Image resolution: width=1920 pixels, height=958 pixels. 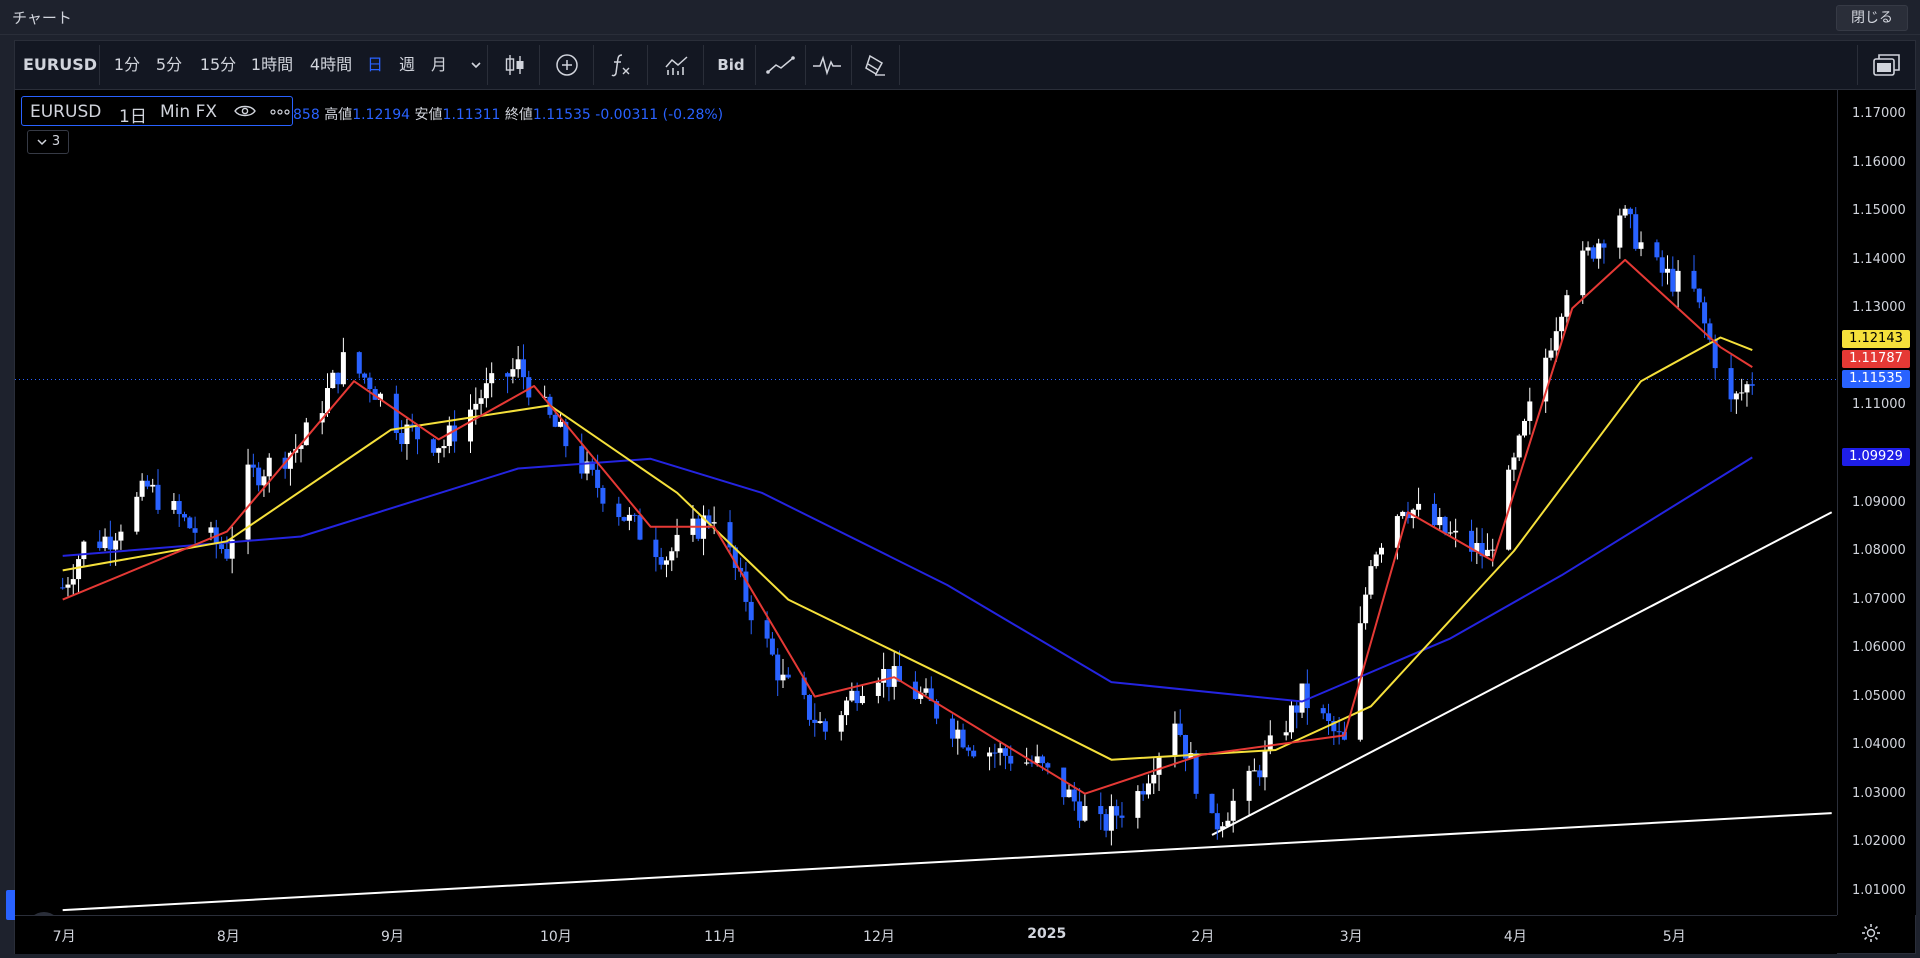 What do you see at coordinates (169, 65) in the screenshot?
I see `interval-5m: 5分` at bounding box center [169, 65].